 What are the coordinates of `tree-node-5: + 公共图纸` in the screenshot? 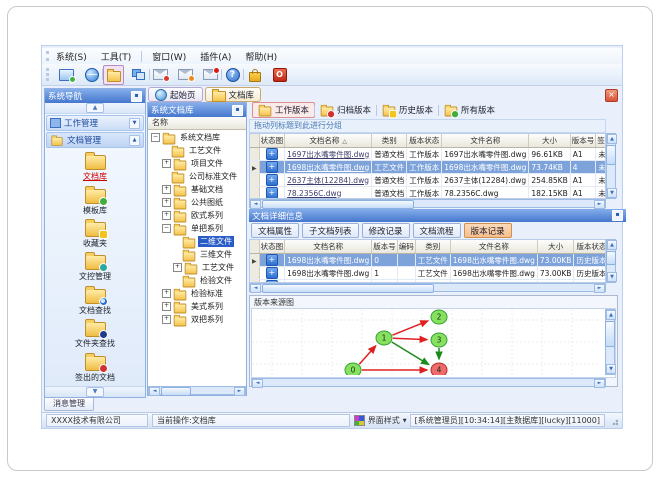 It's located at (197, 202).